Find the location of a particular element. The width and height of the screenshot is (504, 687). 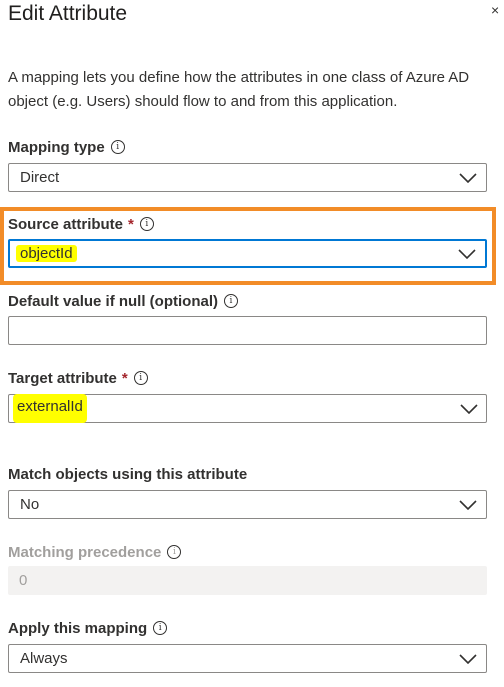

apply-mapping-label-text: Apply this mapping is located at coordinates (78, 628).